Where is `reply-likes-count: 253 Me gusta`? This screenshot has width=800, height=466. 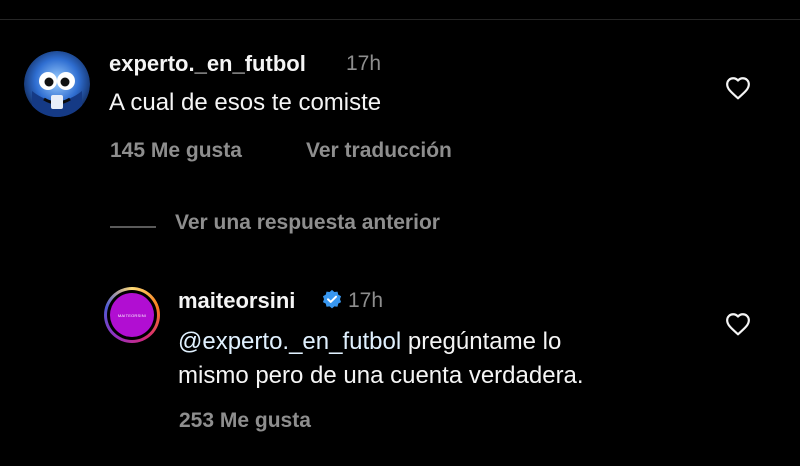 reply-likes-count: 253 Me gusta is located at coordinates (245, 421).